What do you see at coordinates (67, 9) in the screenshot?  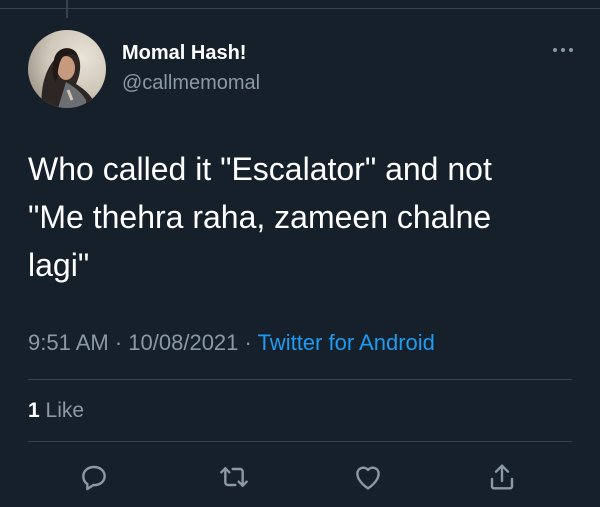 I see `thread-line` at bounding box center [67, 9].